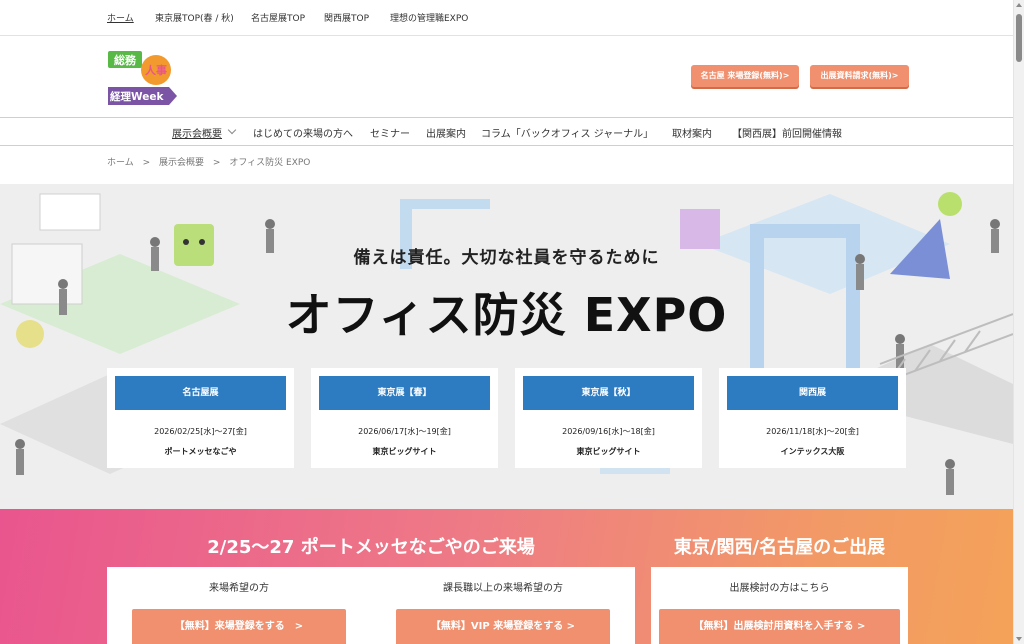  I want to click on breadcrumb-overview: 展示会概要, so click(181, 163).